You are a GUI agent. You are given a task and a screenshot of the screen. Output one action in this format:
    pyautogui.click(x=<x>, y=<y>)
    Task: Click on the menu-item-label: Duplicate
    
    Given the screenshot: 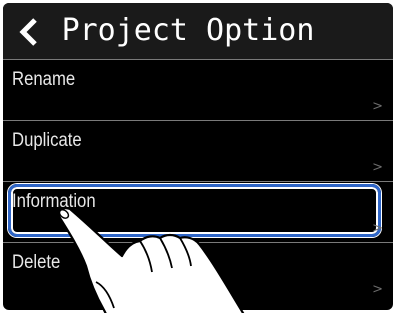 What is the action you would take?
    pyautogui.click(x=47, y=140)
    